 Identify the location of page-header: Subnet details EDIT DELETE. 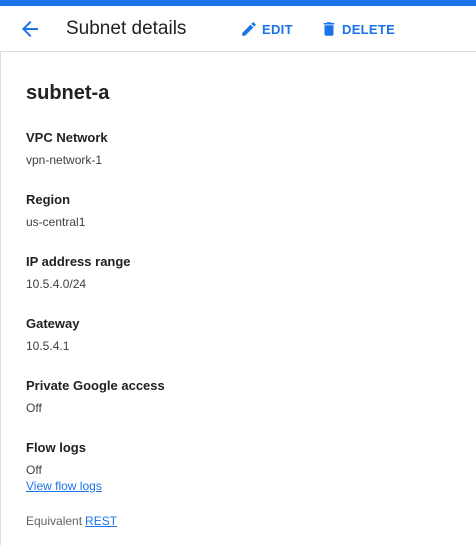
(238, 29).